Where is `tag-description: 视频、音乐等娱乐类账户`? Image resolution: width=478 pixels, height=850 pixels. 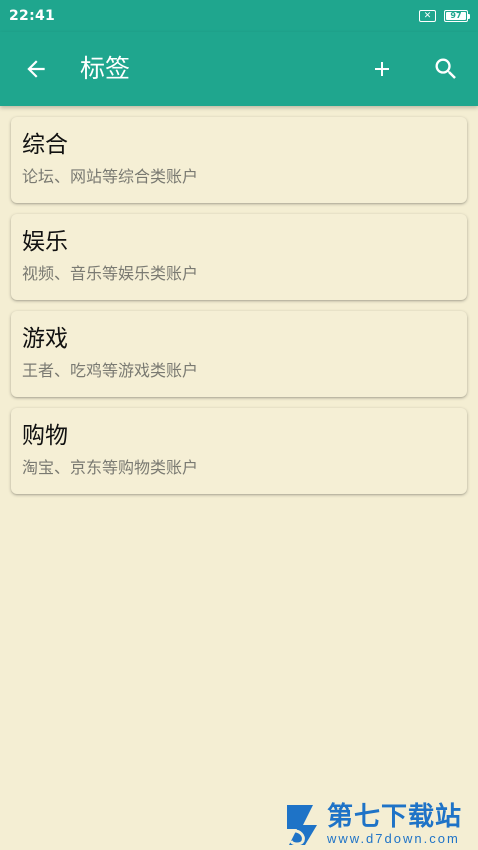
tag-description: 视频、音乐等娱乐类账户 is located at coordinates (110, 273).